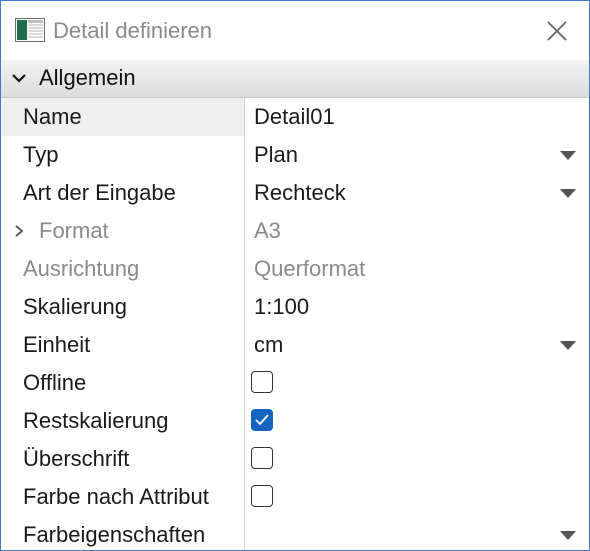 The height and width of the screenshot is (551, 590). Describe the element at coordinates (295, 30) in the screenshot. I see `title-bar: Detail definieren` at that location.